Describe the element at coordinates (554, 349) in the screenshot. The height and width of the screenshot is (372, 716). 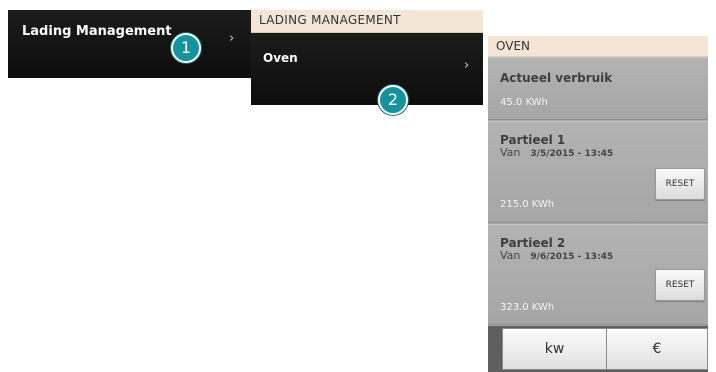
I see `unit-kw-button: kw` at that location.